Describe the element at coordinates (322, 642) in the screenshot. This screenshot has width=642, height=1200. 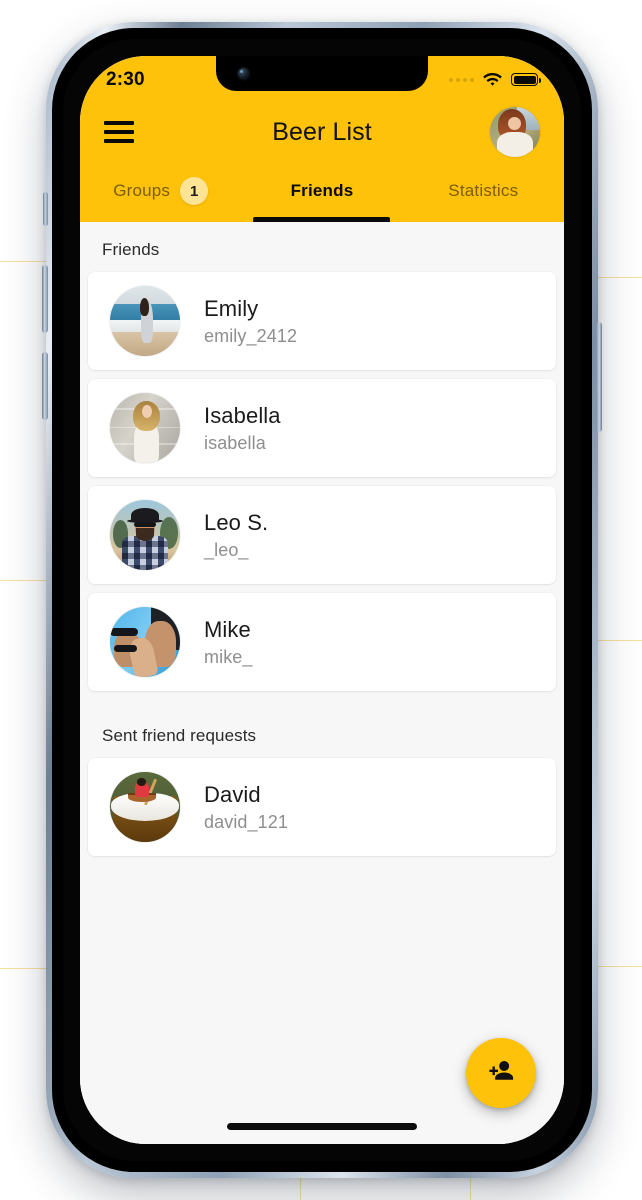
I see `list-item: Mike mike_` at that location.